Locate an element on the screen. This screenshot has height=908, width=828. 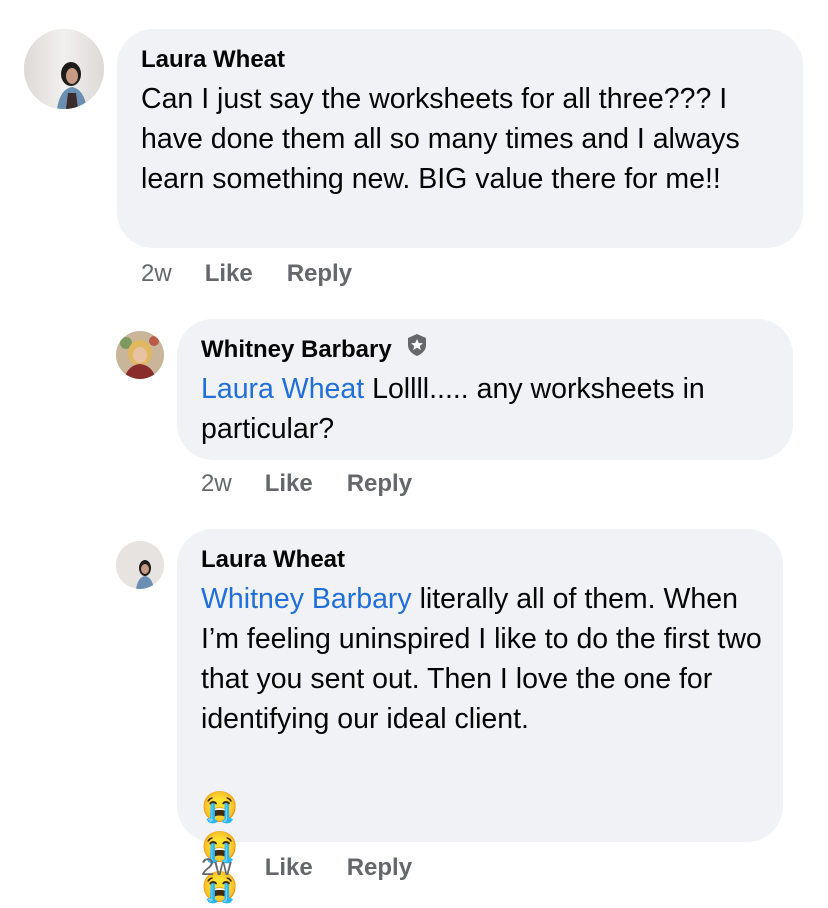
mention-link: Whitney Barbary is located at coordinates (306, 599).